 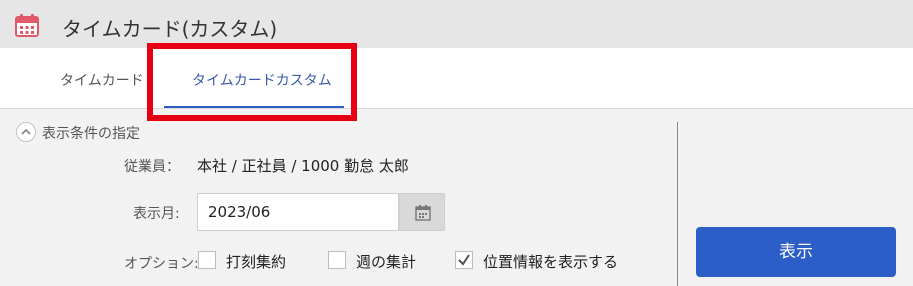 What do you see at coordinates (207, 260) in the screenshot?
I see `option-checkbox-punch` at bounding box center [207, 260].